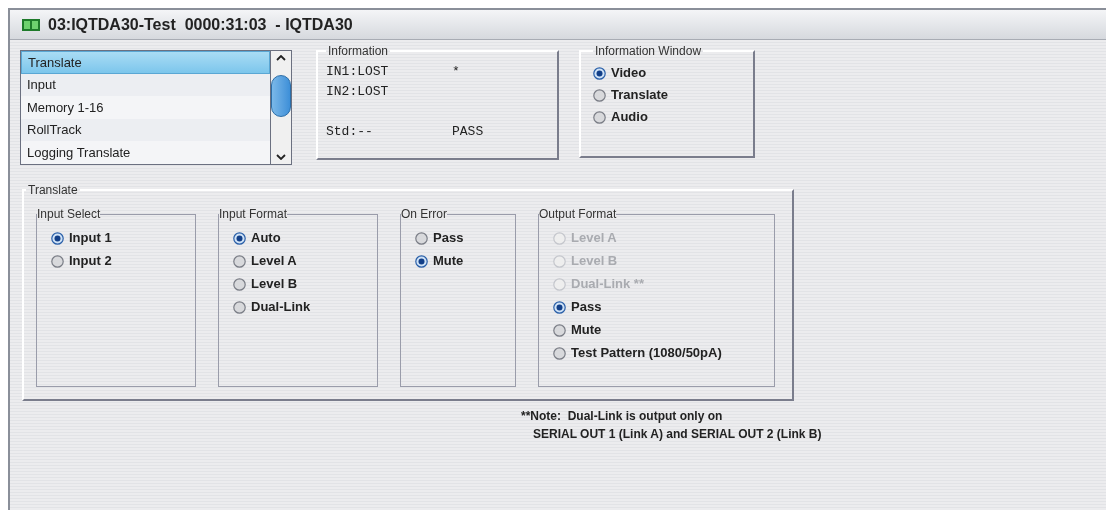 The width and height of the screenshot is (1106, 510). What do you see at coordinates (622, 416) in the screenshot?
I see `note-text: **Note: Dual-Link is output only on` at bounding box center [622, 416].